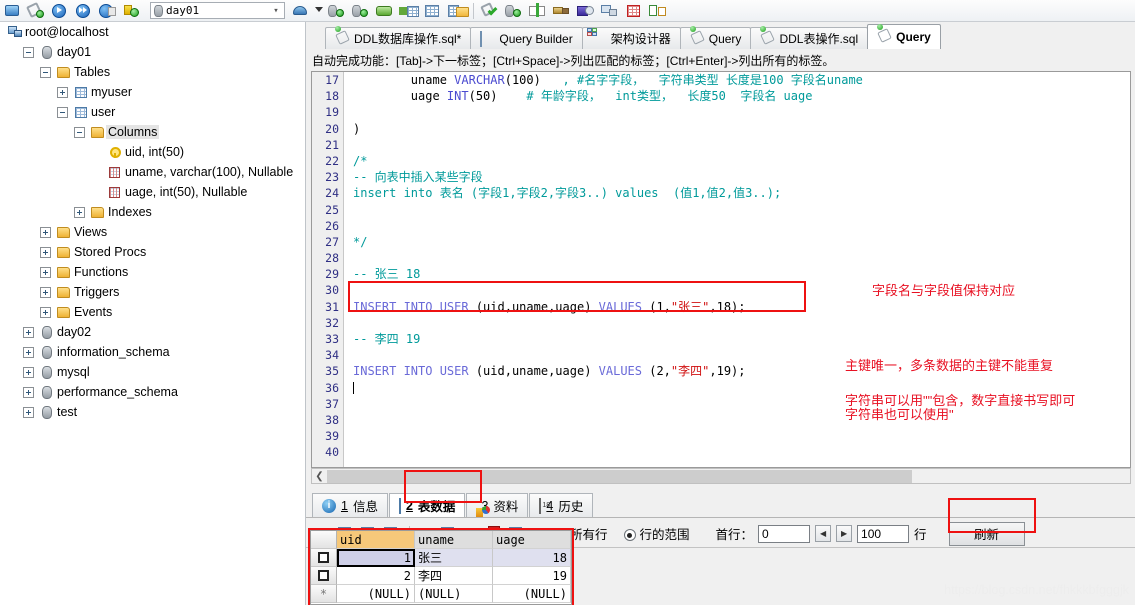 The width and height of the screenshot is (1135, 605). Describe the element at coordinates (656, 533) in the screenshot. I see `radio-row-range: 行的范围` at that location.